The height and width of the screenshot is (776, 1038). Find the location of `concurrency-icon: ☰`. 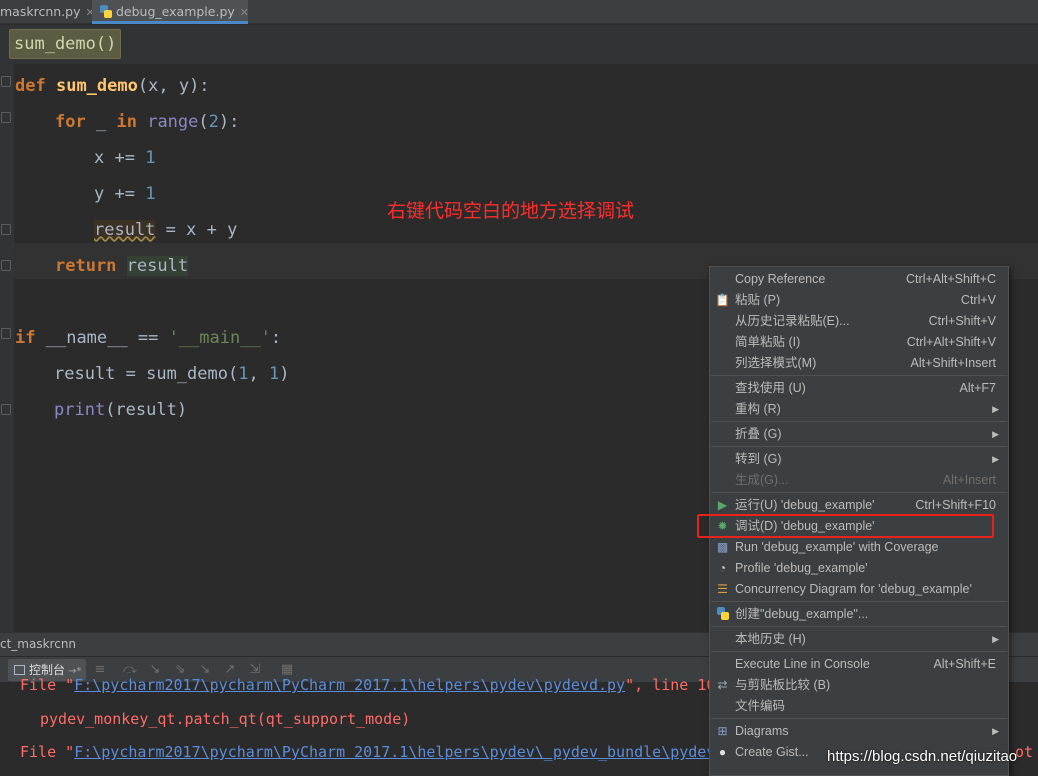

concurrency-icon: ☰ is located at coordinates (722, 589).